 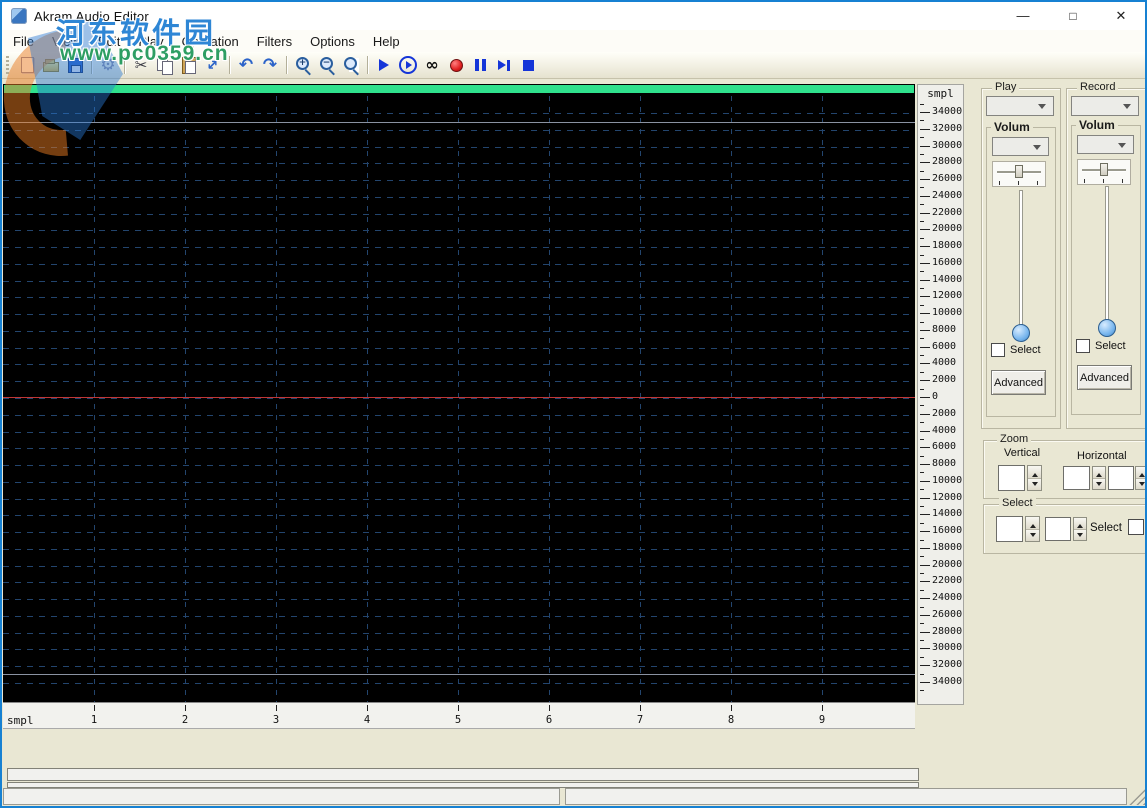 What do you see at coordinates (1105, 106) in the screenshot?
I see `record-device-select` at bounding box center [1105, 106].